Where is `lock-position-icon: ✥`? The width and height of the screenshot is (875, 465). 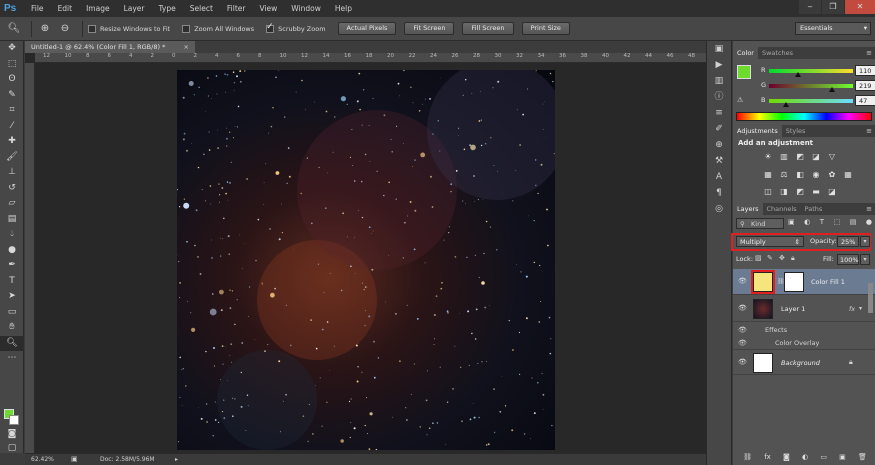
lock-position-icon: ✥ is located at coordinates (782, 258).